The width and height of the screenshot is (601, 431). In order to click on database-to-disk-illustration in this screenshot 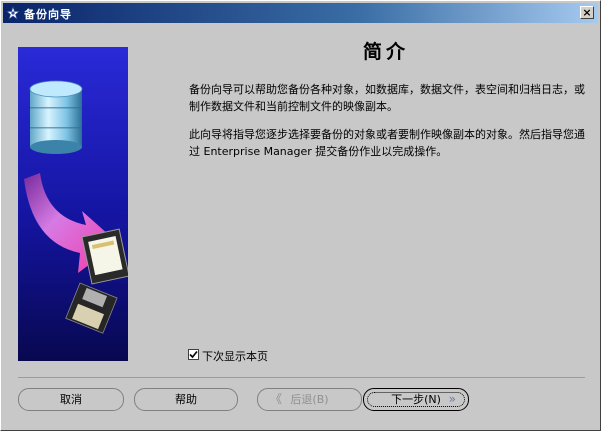, I will do `click(73, 204)`.